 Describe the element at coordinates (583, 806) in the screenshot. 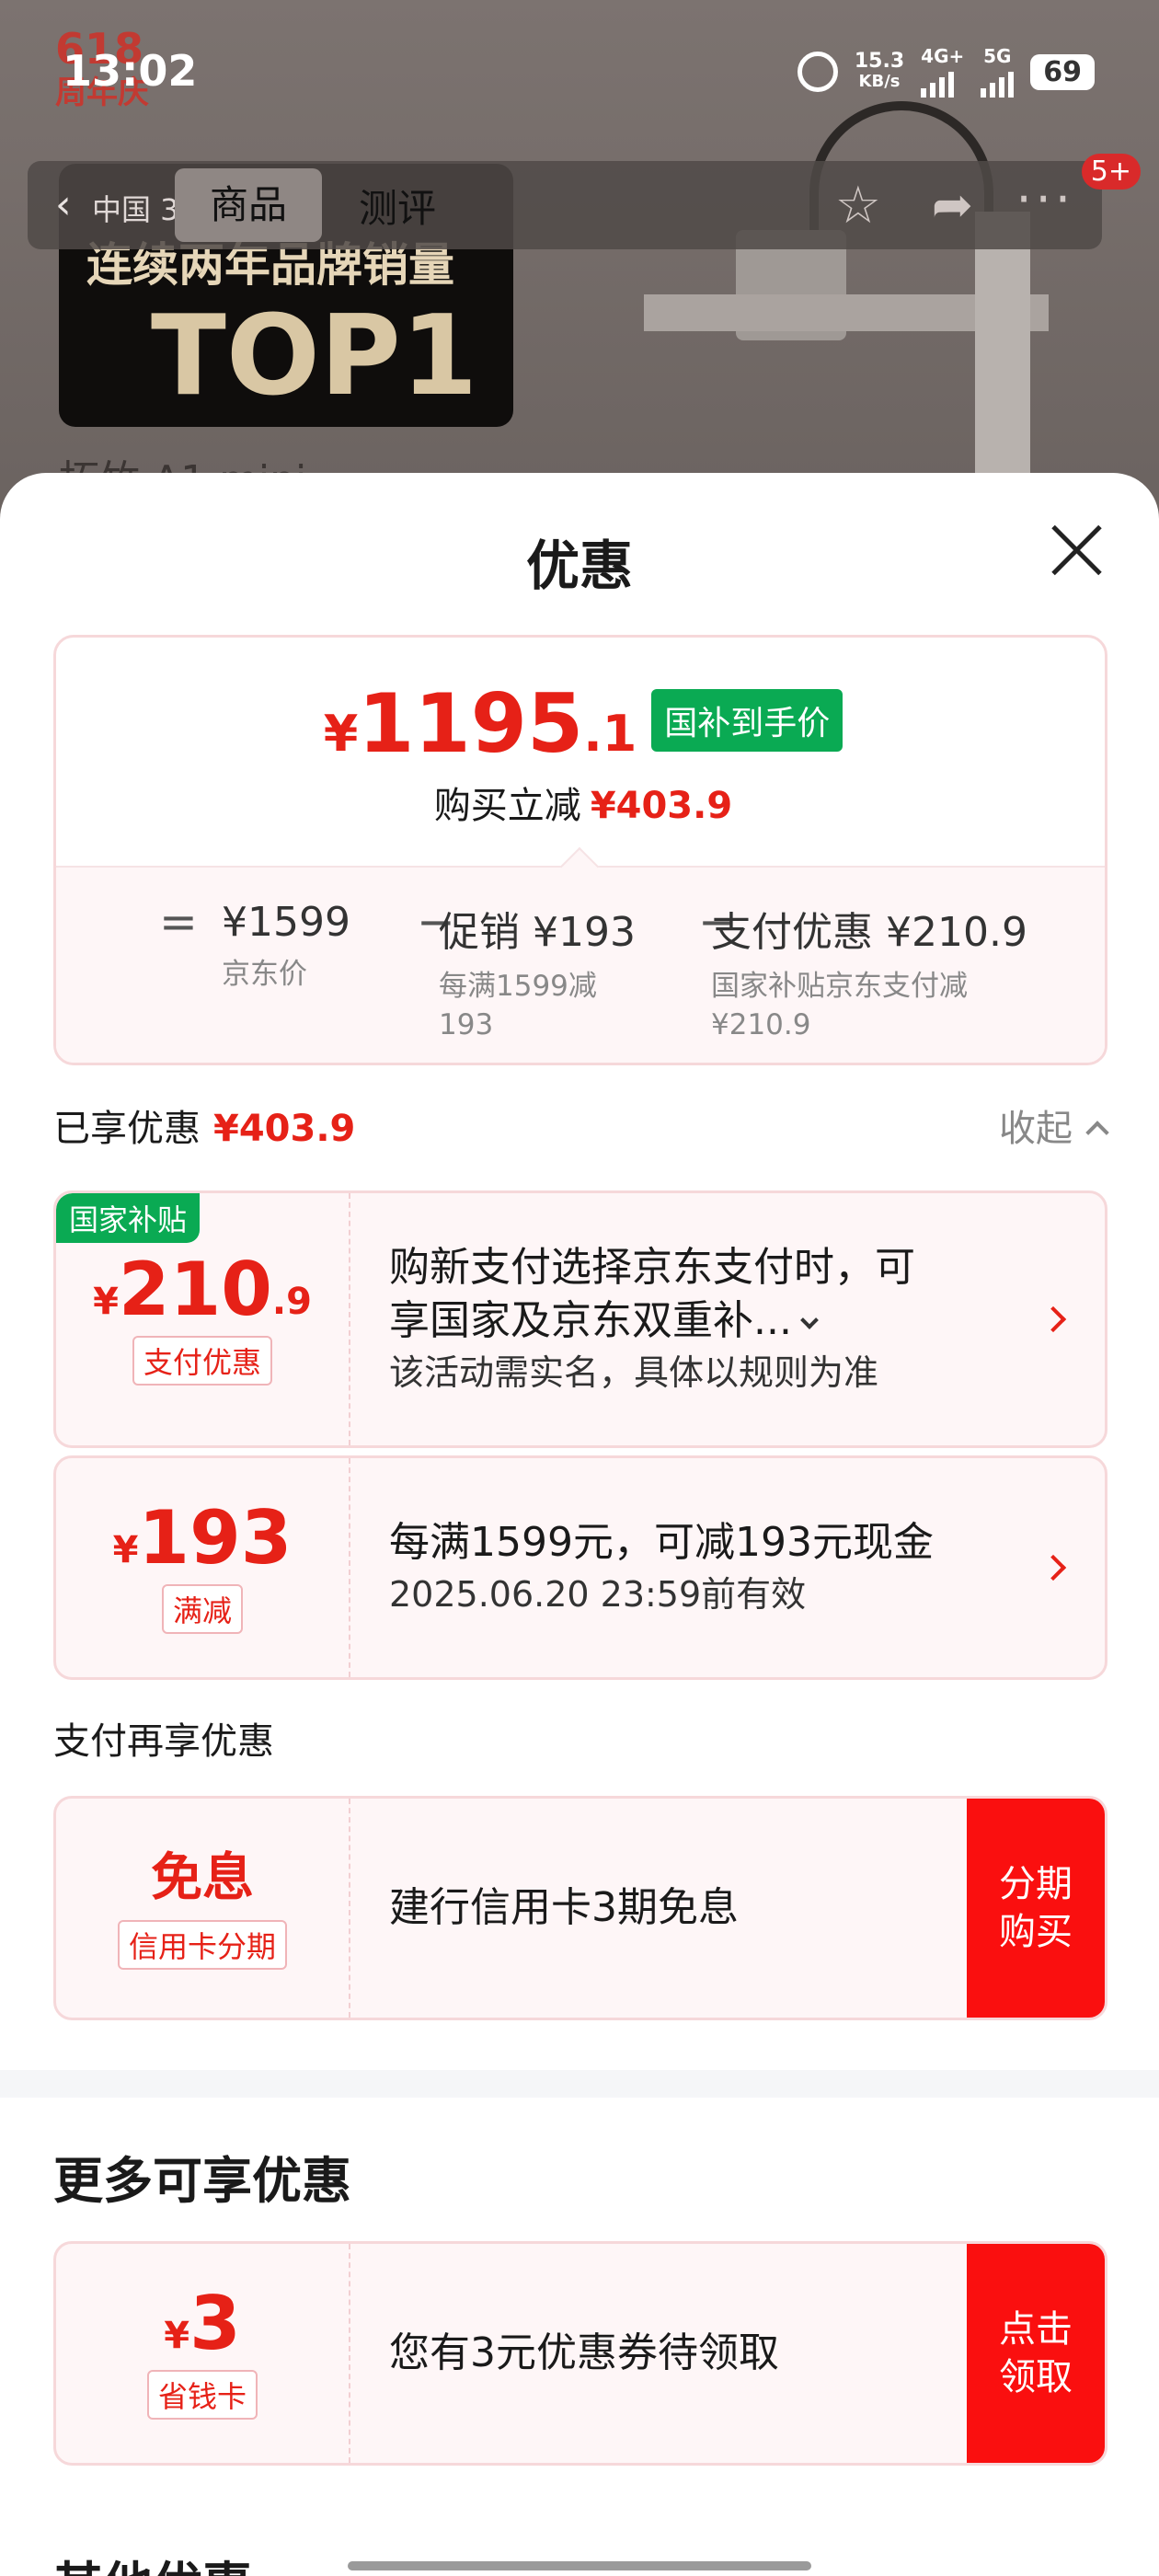

I see `instant-discount: 购买立减 ¥403.9` at that location.